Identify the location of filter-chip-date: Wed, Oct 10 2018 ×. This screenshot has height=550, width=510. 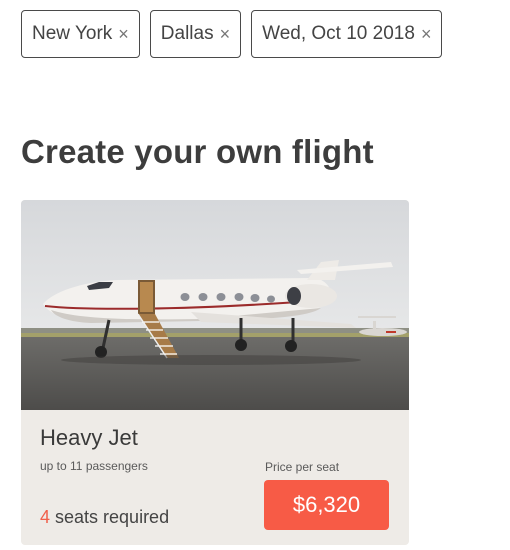
(347, 34).